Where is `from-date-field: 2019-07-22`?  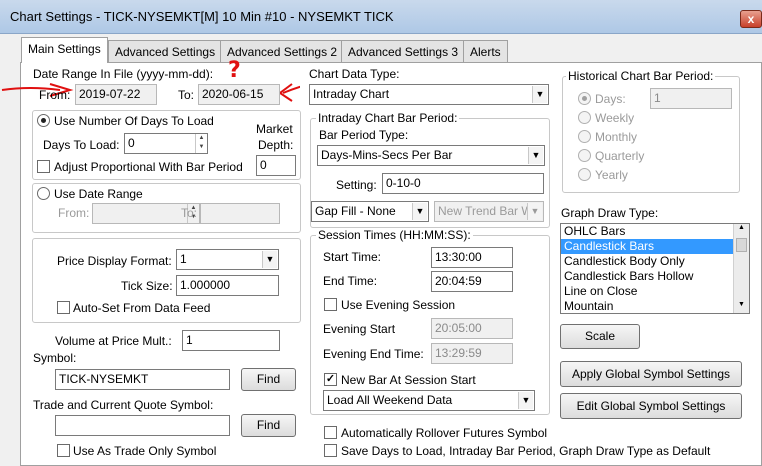 from-date-field: 2019-07-22 is located at coordinates (116, 94).